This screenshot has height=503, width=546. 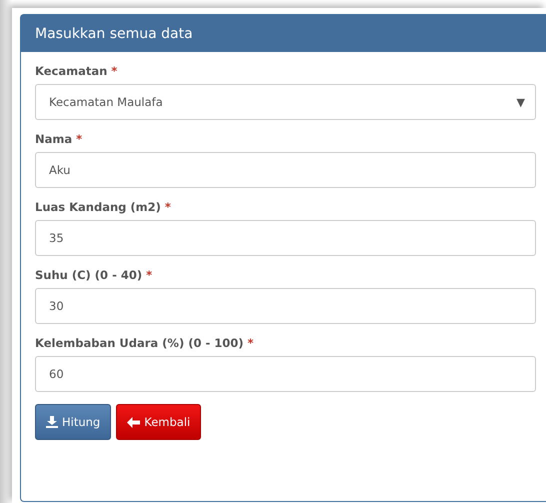 I want to click on field-label: Kelembaban Udara (%) (0 - 100) *, so click(x=145, y=343).